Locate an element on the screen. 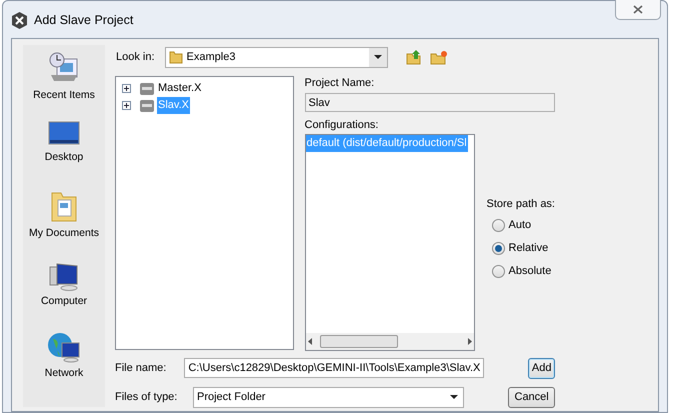 This screenshot has width=674, height=413. scroll-left-icon is located at coordinates (310, 341).